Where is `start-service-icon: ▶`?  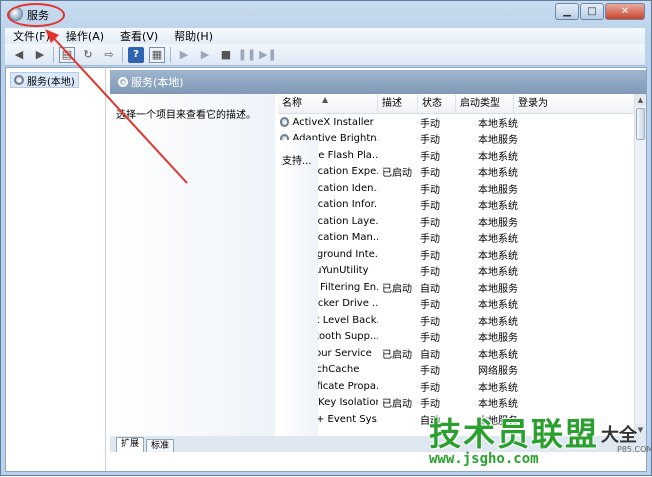 start-service-icon: ▶ is located at coordinates (184, 55).